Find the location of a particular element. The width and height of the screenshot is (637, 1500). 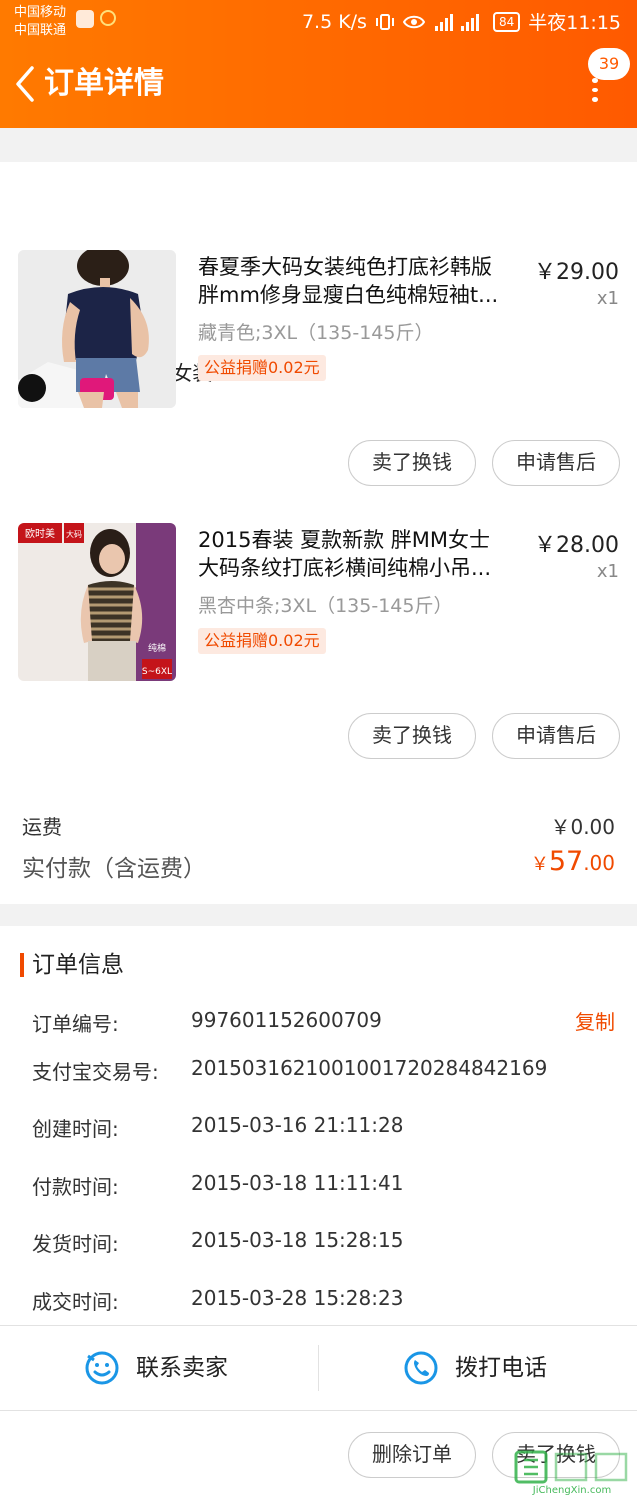

after-sales-button-2: 申请售后 is located at coordinates (556, 736).